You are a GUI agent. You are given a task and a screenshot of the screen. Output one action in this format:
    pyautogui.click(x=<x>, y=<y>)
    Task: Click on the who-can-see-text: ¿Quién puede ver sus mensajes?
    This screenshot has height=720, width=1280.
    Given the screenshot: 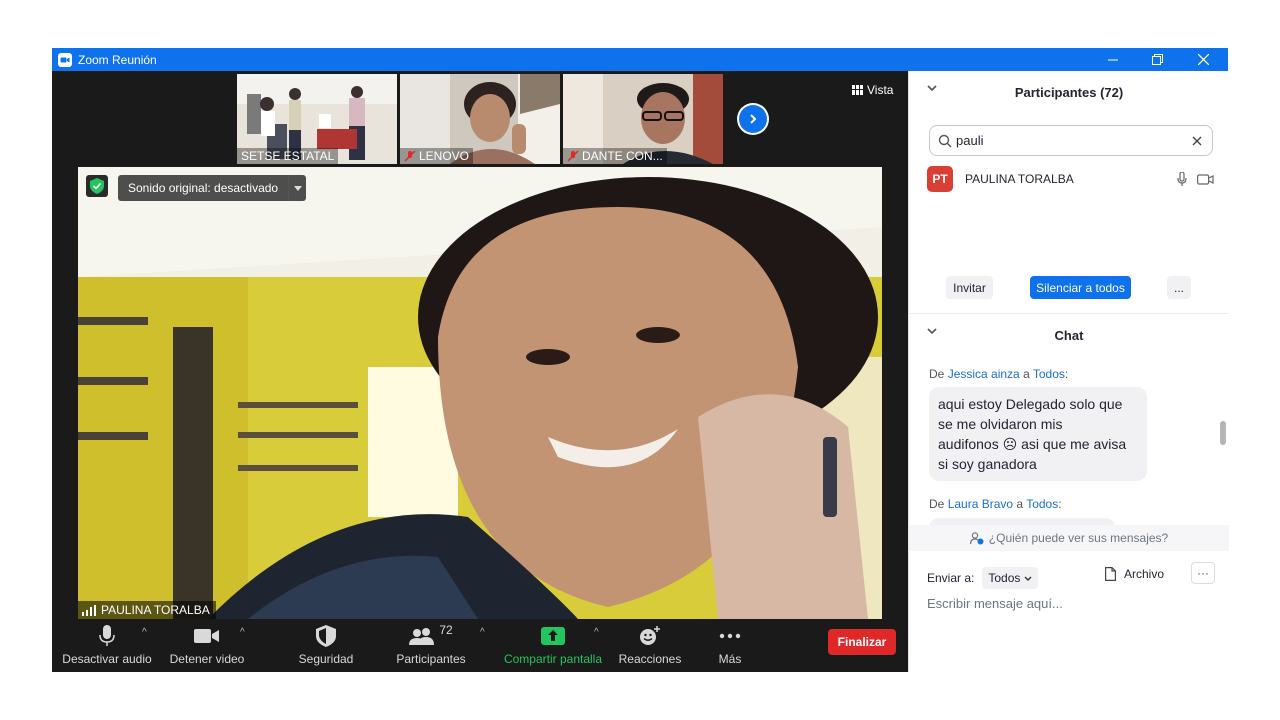 What is the action you would take?
    pyautogui.click(x=1078, y=538)
    